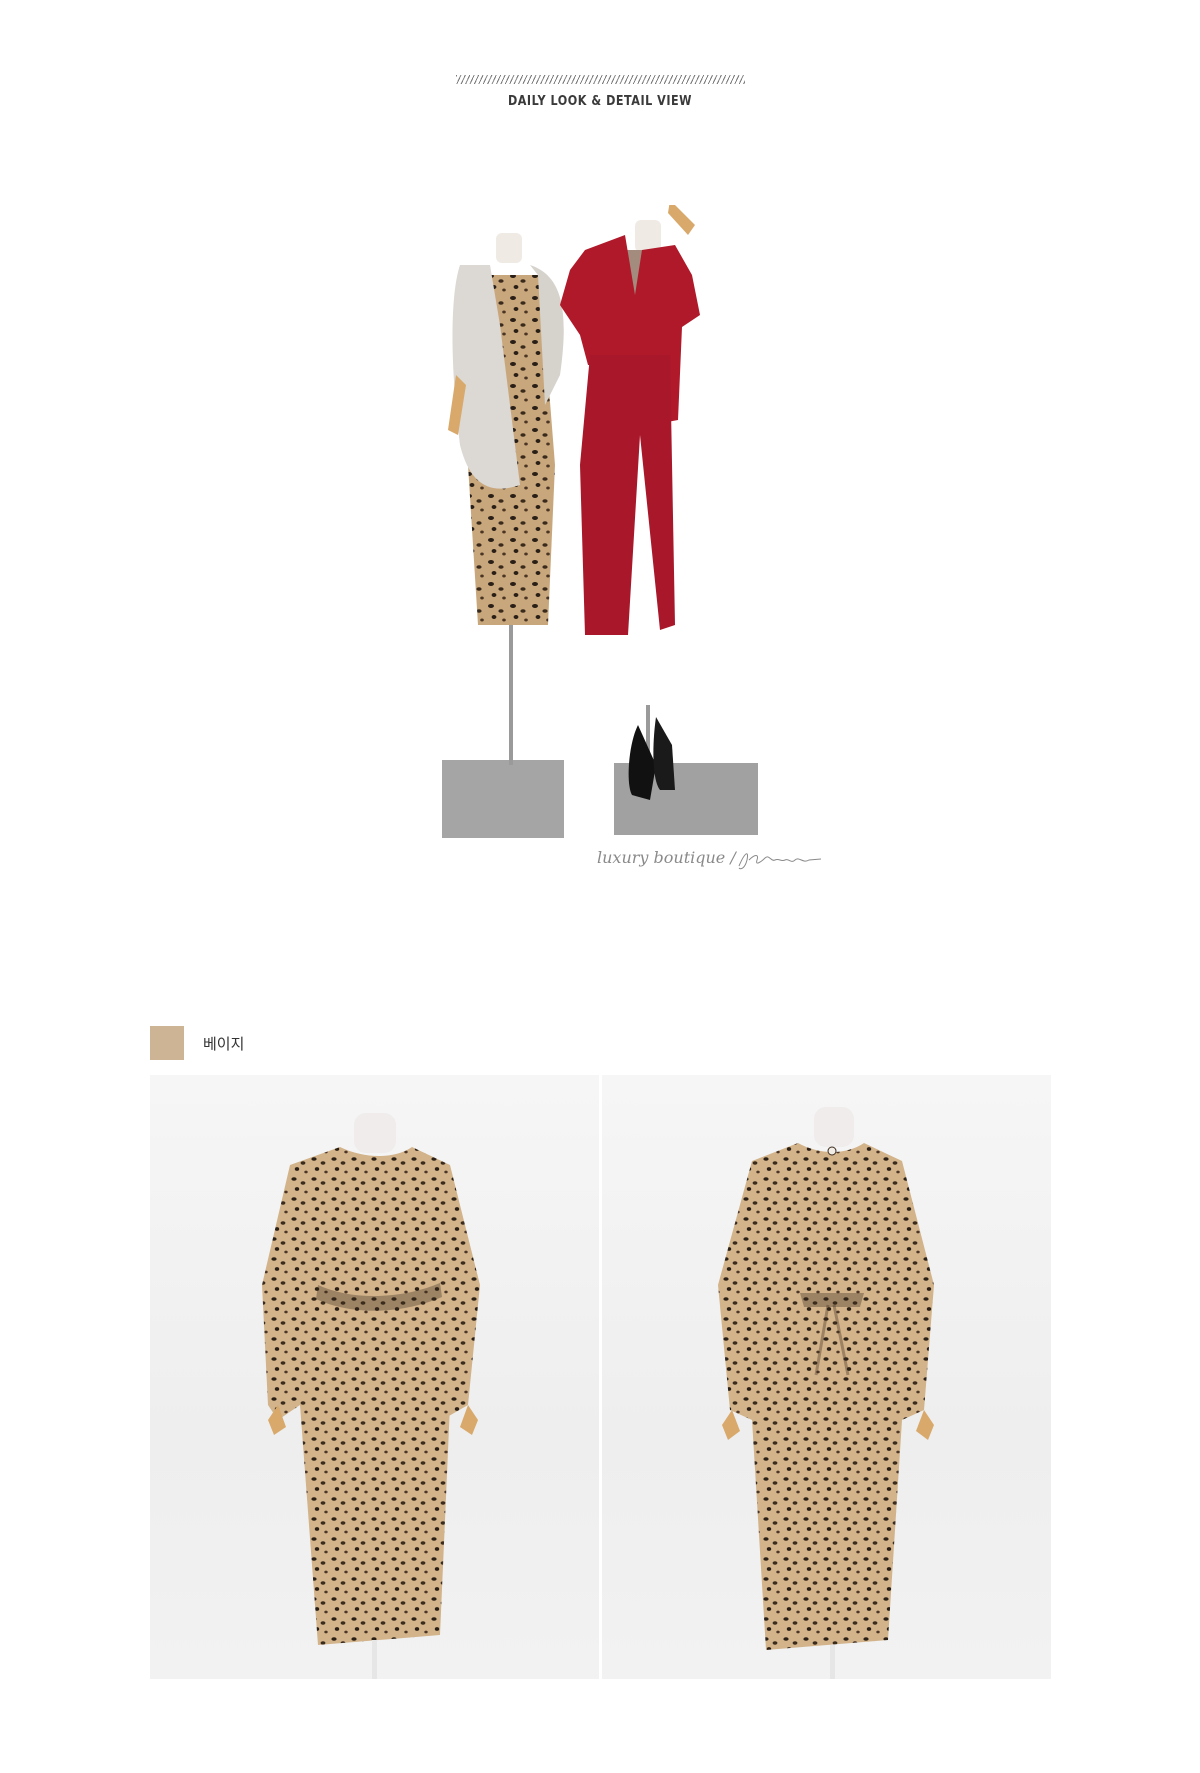  What do you see at coordinates (600, 79) in the screenshot?
I see `decorative-hatch-line` at bounding box center [600, 79].